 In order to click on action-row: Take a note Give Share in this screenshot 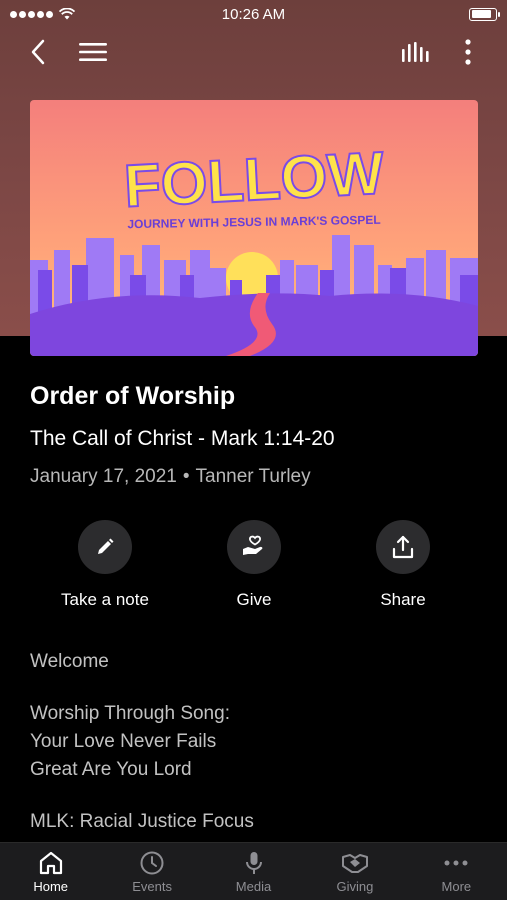, I will do `click(253, 570)`.